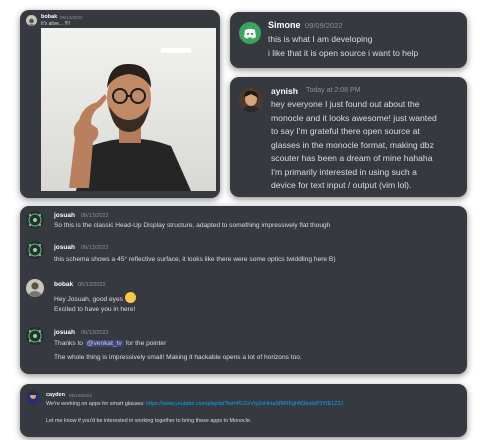 The width and height of the screenshot is (480, 440). Describe the element at coordinates (352, 158) in the screenshot. I see `message-line: scouter has been a dream of mine hahaha` at that location.